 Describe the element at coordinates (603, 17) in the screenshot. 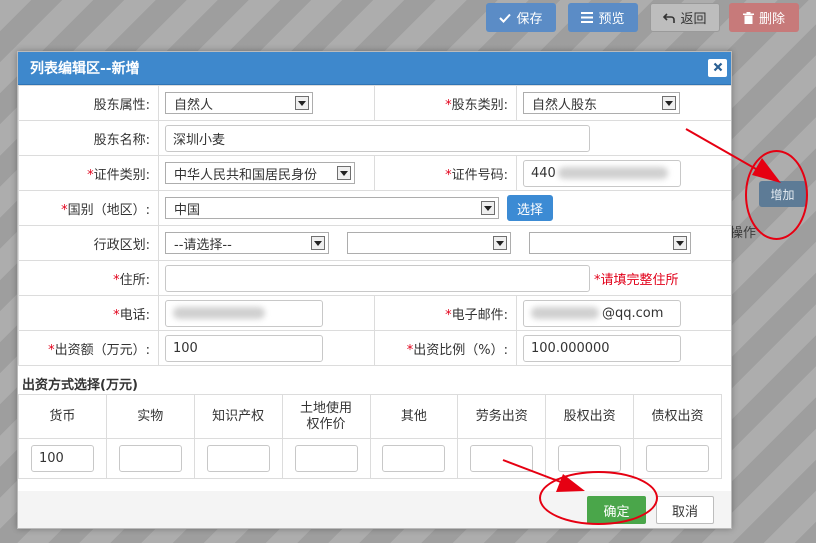

I see `preview-button: 预览` at that location.